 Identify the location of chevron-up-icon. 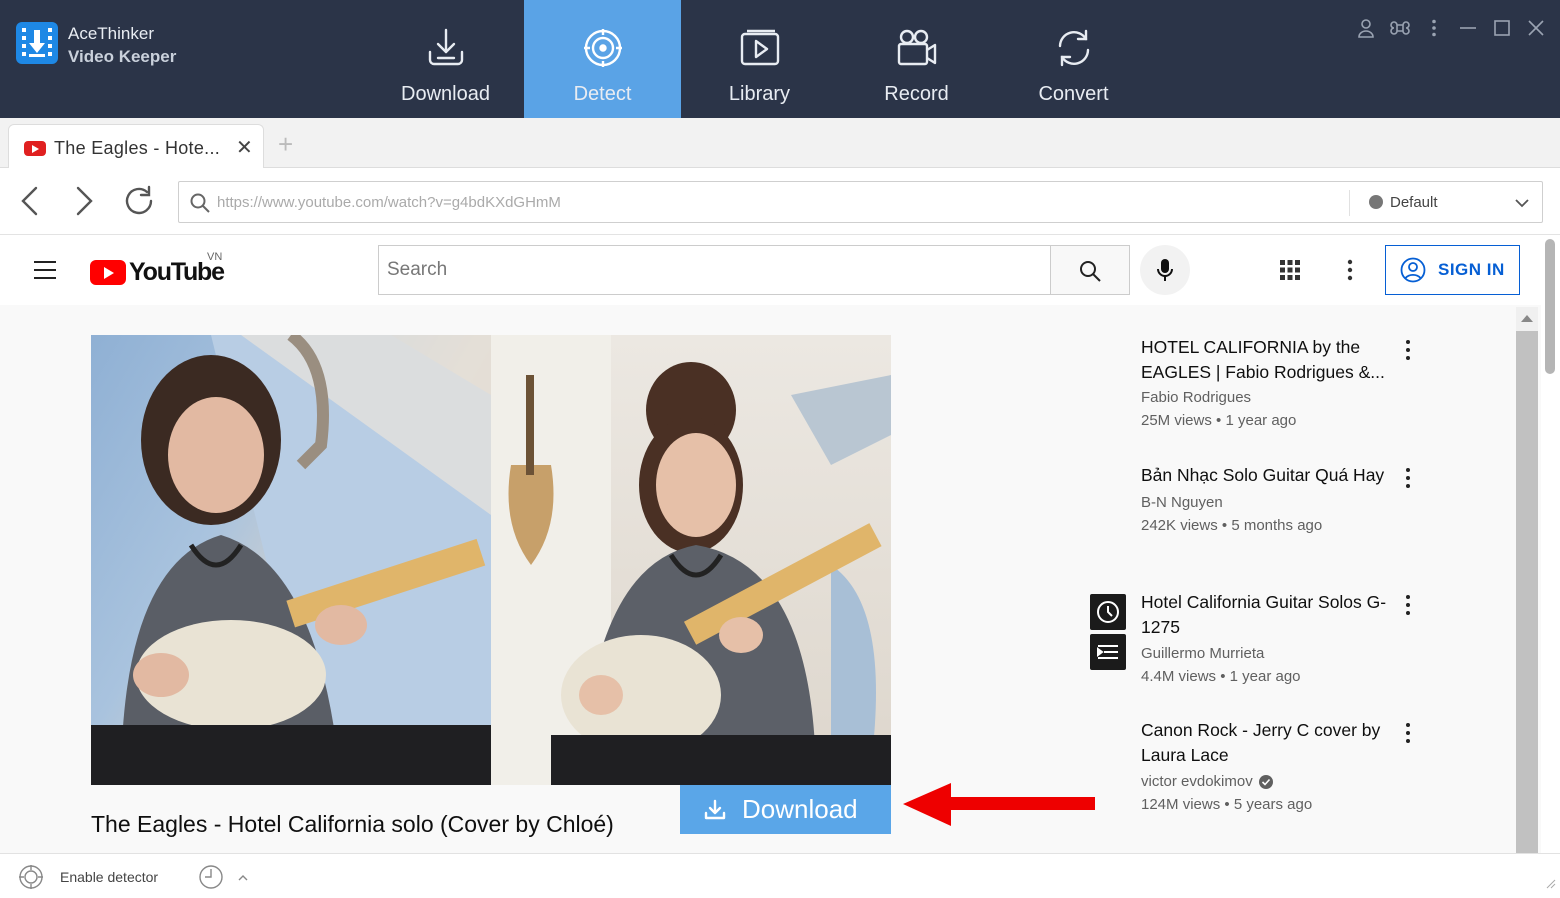
(243, 879).